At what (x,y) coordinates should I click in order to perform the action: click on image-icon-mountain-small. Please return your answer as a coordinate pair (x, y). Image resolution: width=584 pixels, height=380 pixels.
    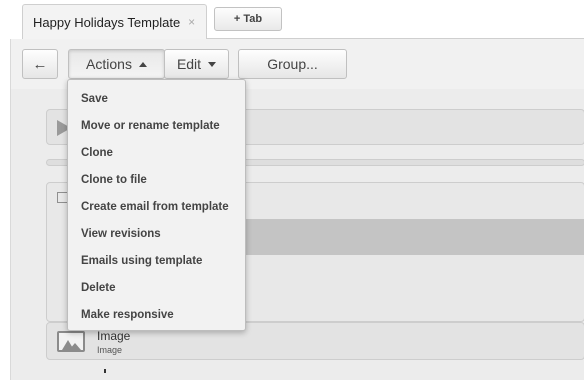
    Looking at the image, I should click on (75, 346).